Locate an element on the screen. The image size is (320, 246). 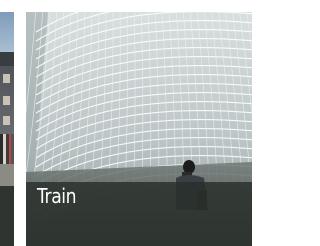
gallery-tile-previous is located at coordinates (7, 129).